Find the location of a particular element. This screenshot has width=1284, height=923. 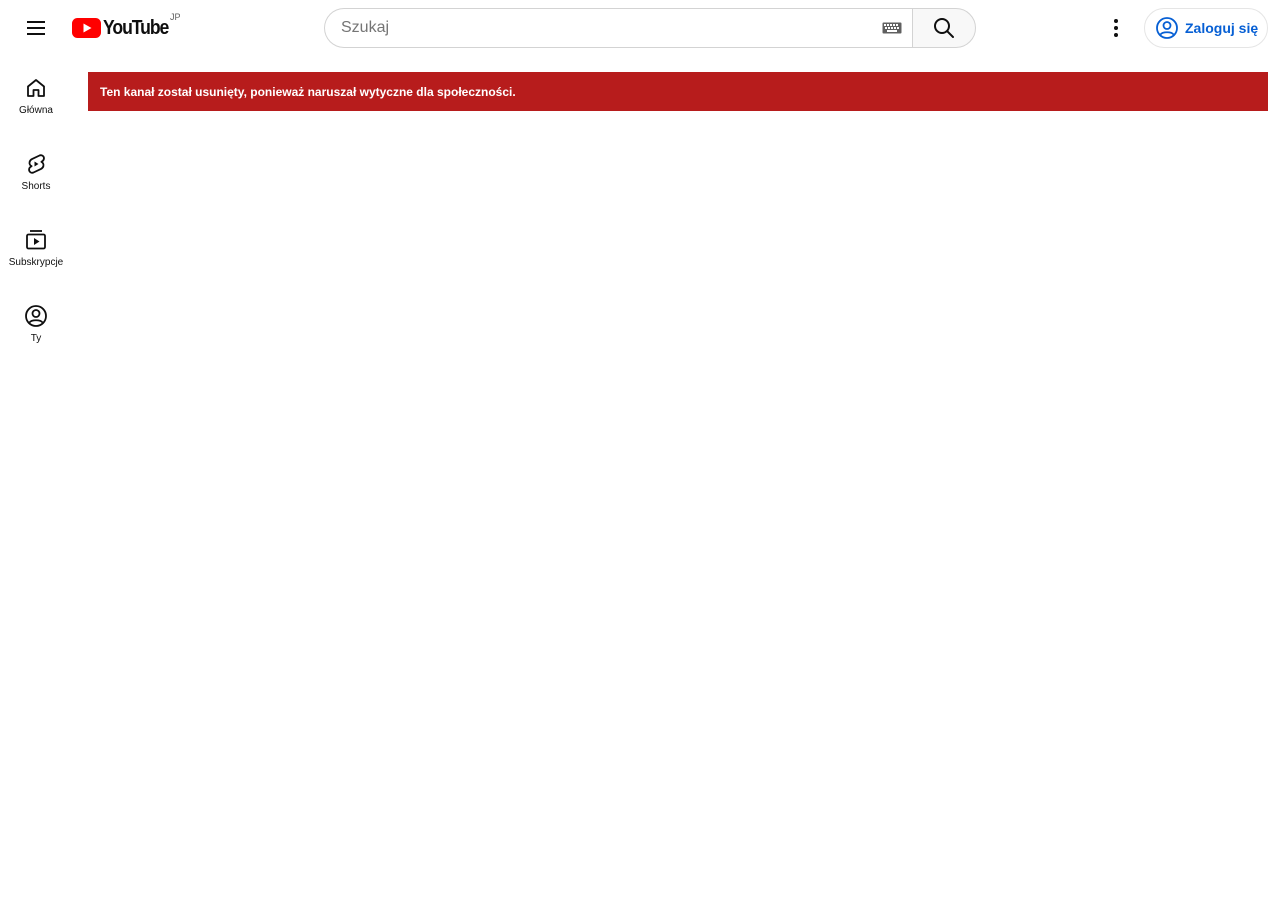

sign-in-button: Zaloguj się is located at coordinates (1206, 28).